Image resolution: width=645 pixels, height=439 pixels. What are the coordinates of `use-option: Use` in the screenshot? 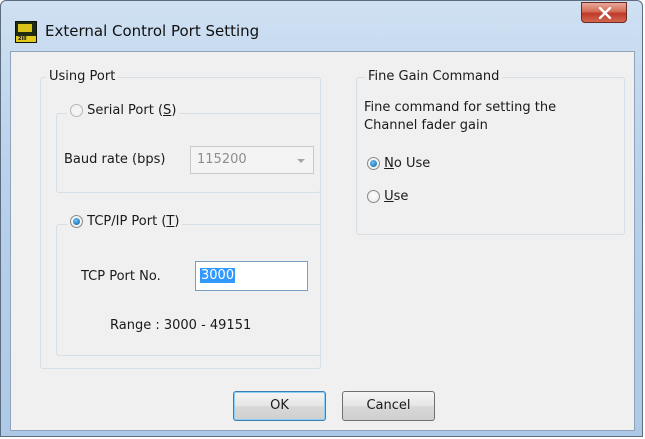 It's located at (387, 196).